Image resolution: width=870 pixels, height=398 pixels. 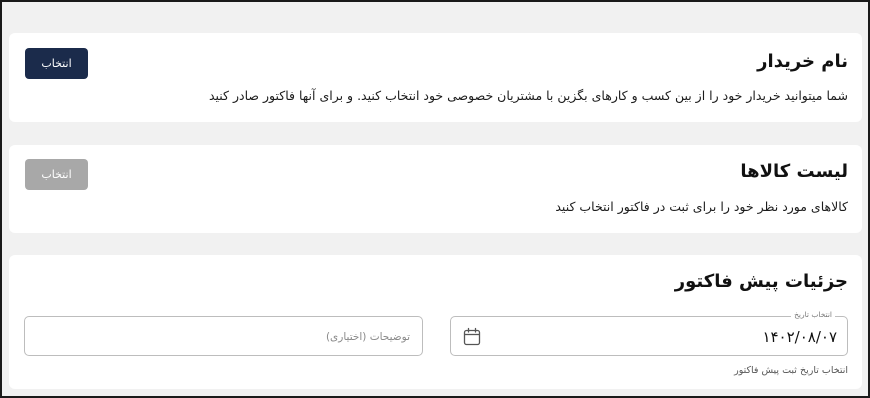 I want to click on date-helper-text: انتخاب تاریخ ثبت پیش فاکتور, so click(x=791, y=370).